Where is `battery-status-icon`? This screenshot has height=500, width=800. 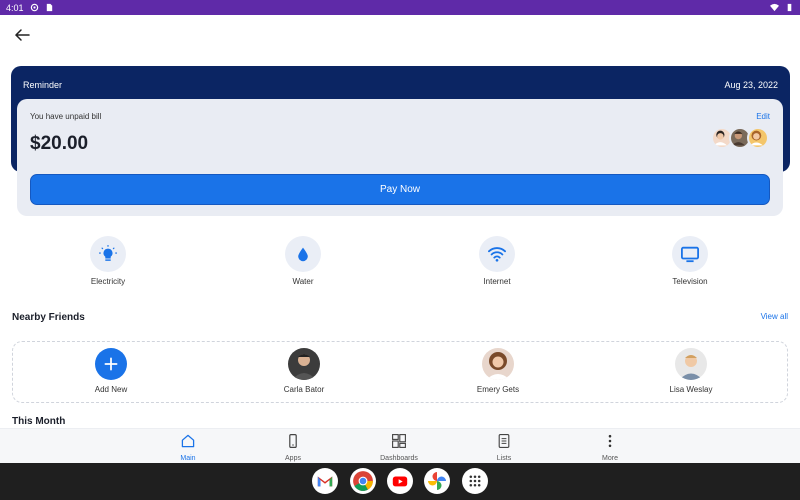
battery-status-icon is located at coordinates (789, 7).